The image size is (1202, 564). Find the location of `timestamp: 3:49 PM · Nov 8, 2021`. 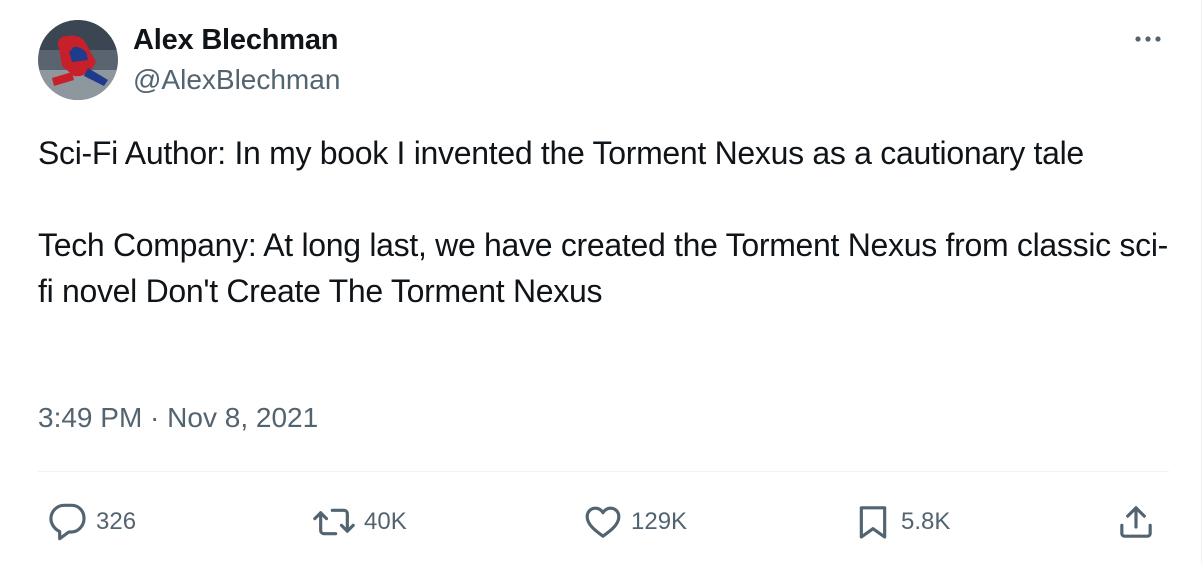

timestamp: 3:49 PM · Nov 8, 2021 is located at coordinates (178, 418).